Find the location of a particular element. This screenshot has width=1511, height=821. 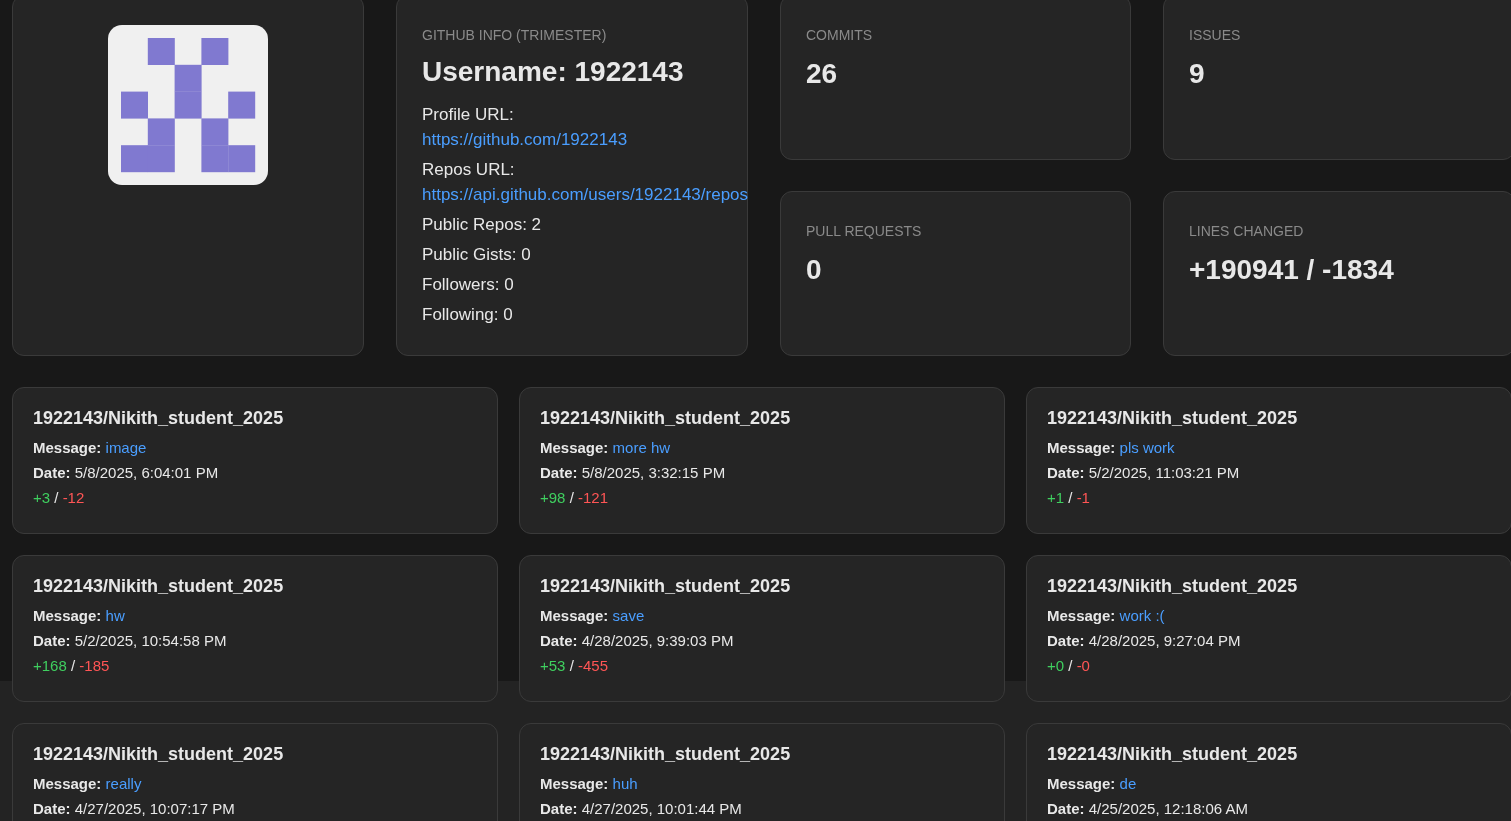

info-text: Following: 0 is located at coordinates (467, 315).